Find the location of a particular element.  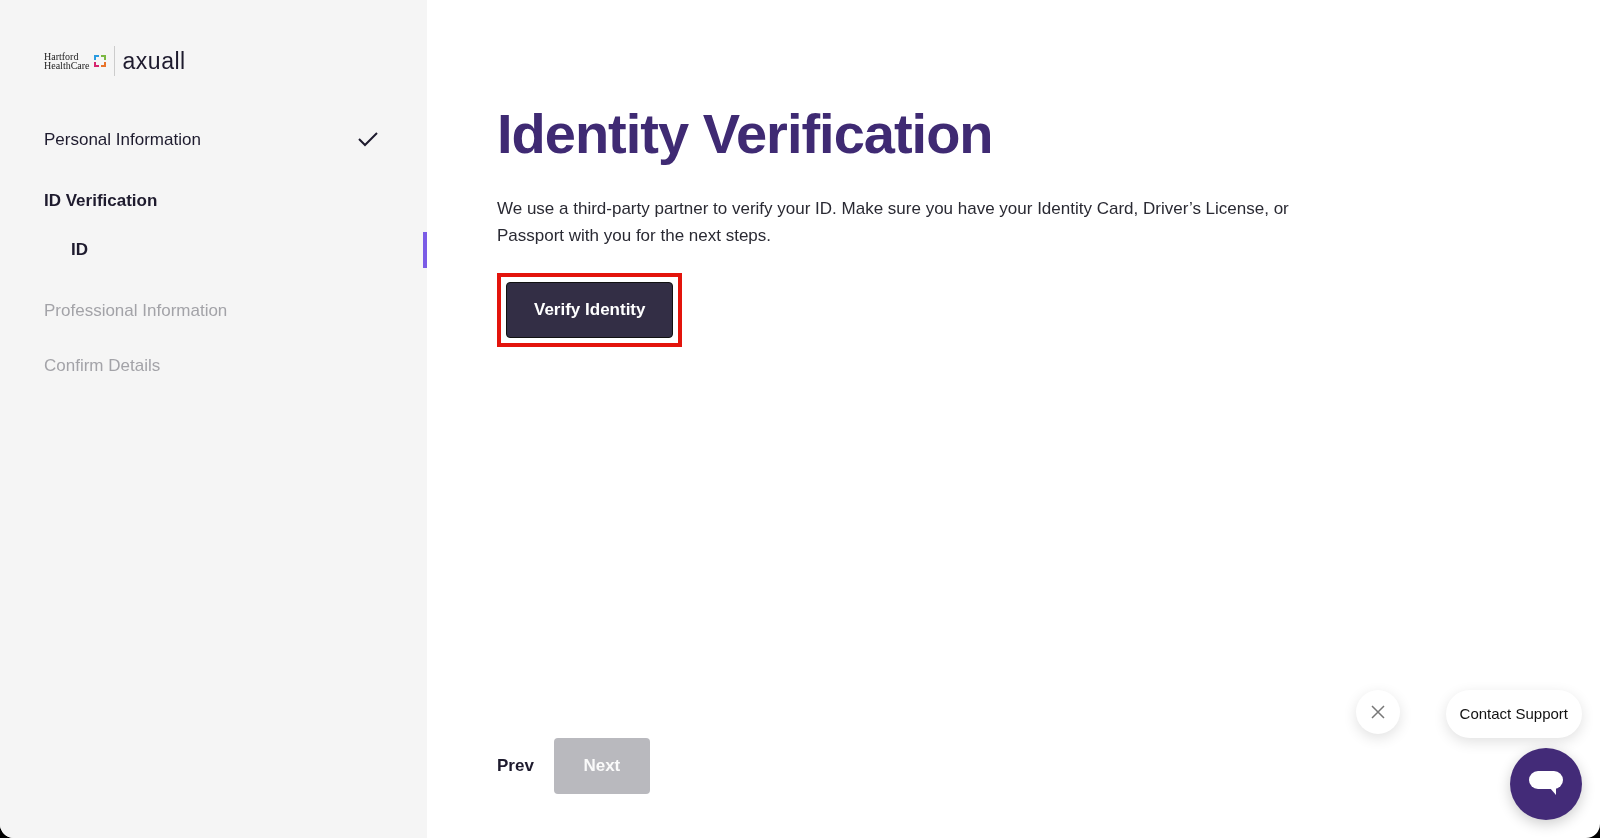

substep-label: ID is located at coordinates (66, 249).